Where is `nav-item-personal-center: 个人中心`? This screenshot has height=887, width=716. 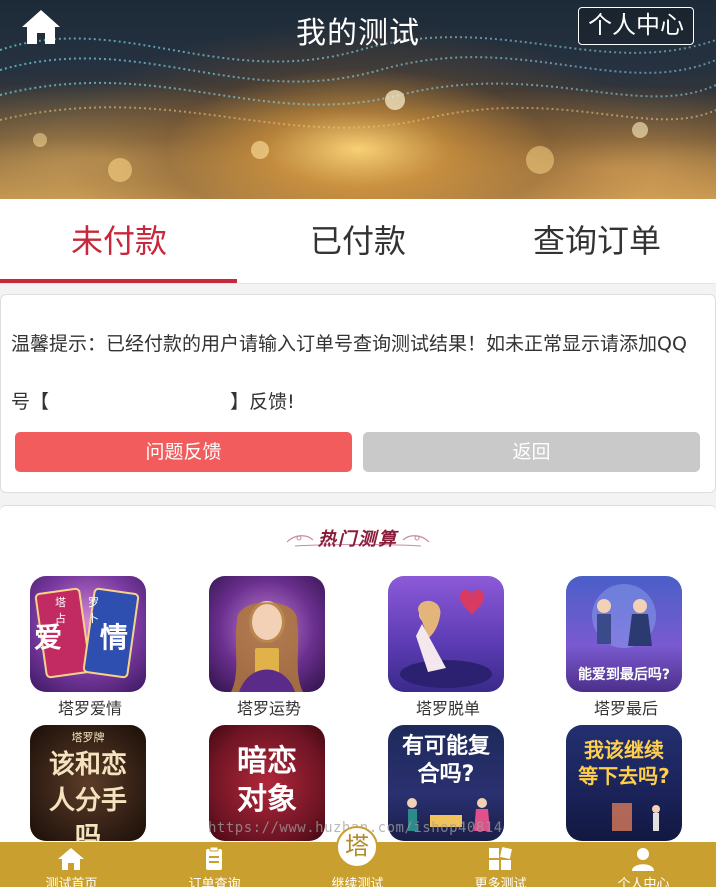
nav-item-personal-center: 个人中心 is located at coordinates (643, 864).